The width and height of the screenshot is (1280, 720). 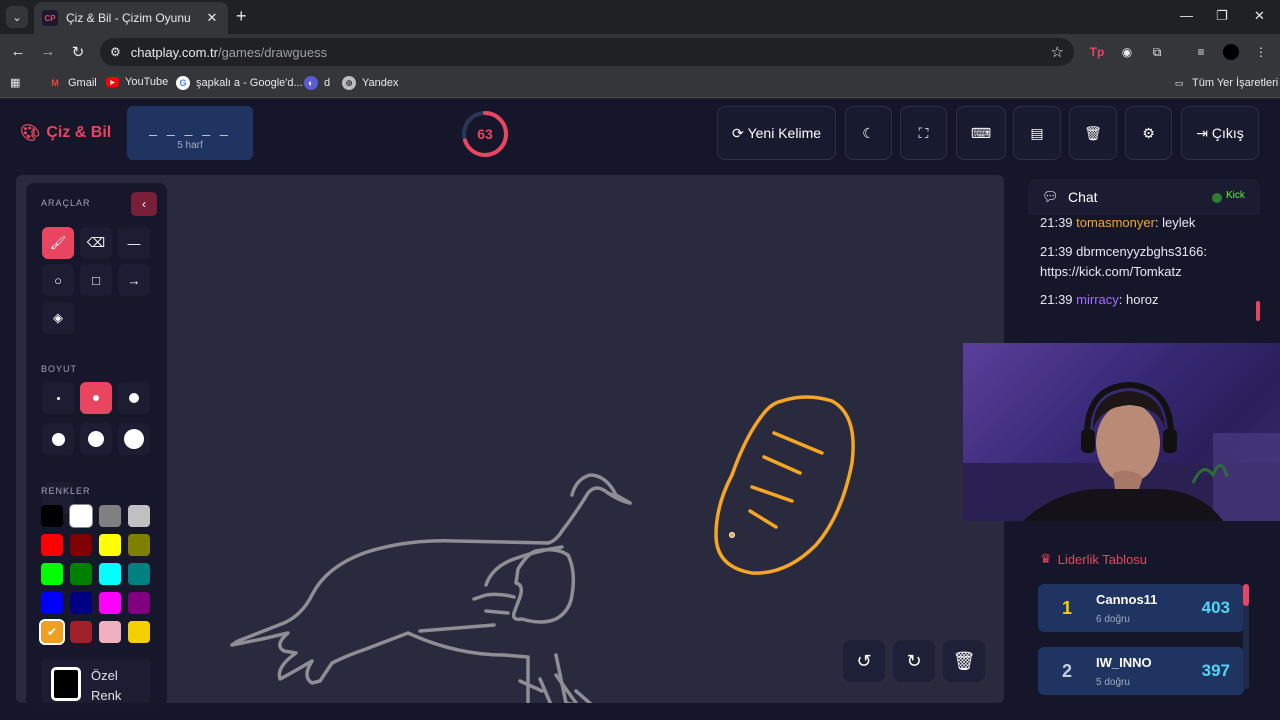 I want to click on tab-close-icon: ✕, so click(x=212, y=18).